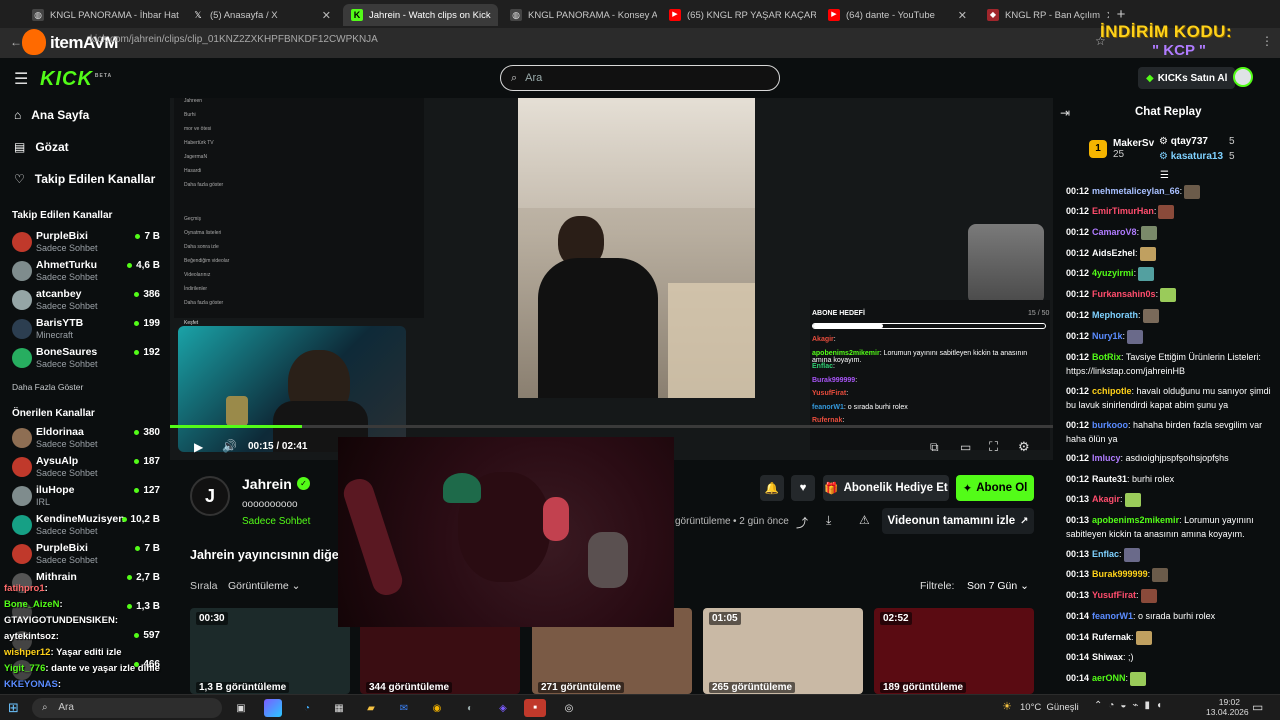 The width and height of the screenshot is (1280, 720). Describe the element at coordinates (958, 521) in the screenshot. I see `watch-full-video-button: Videonun tamamını izle ↗` at that location.